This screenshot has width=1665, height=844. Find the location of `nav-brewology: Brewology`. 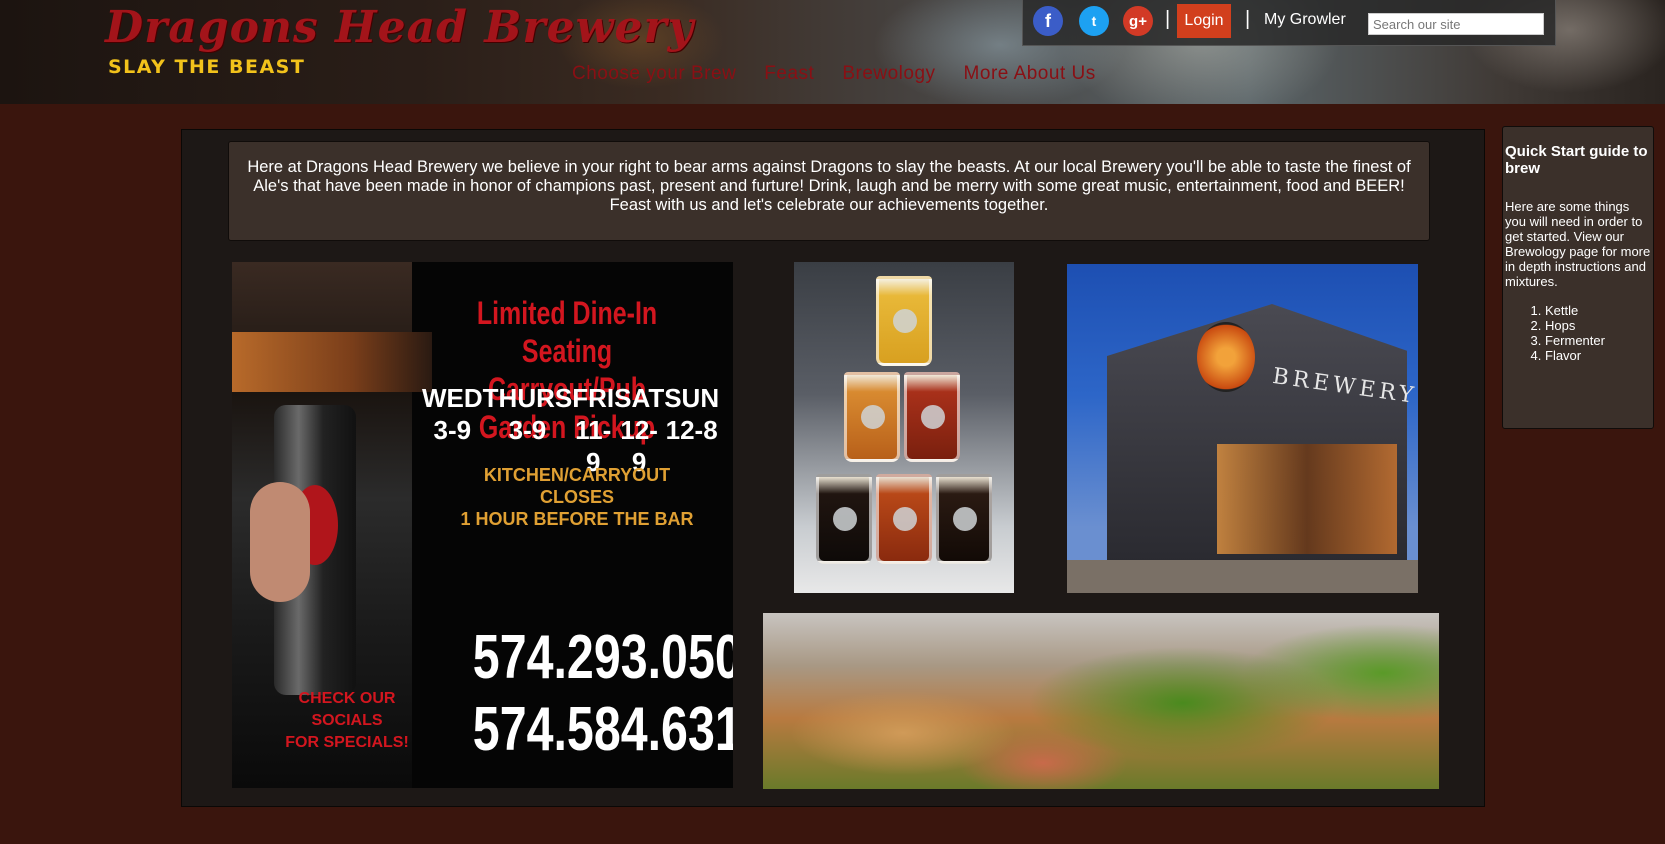

nav-brewology: Brewology is located at coordinates (888, 74).